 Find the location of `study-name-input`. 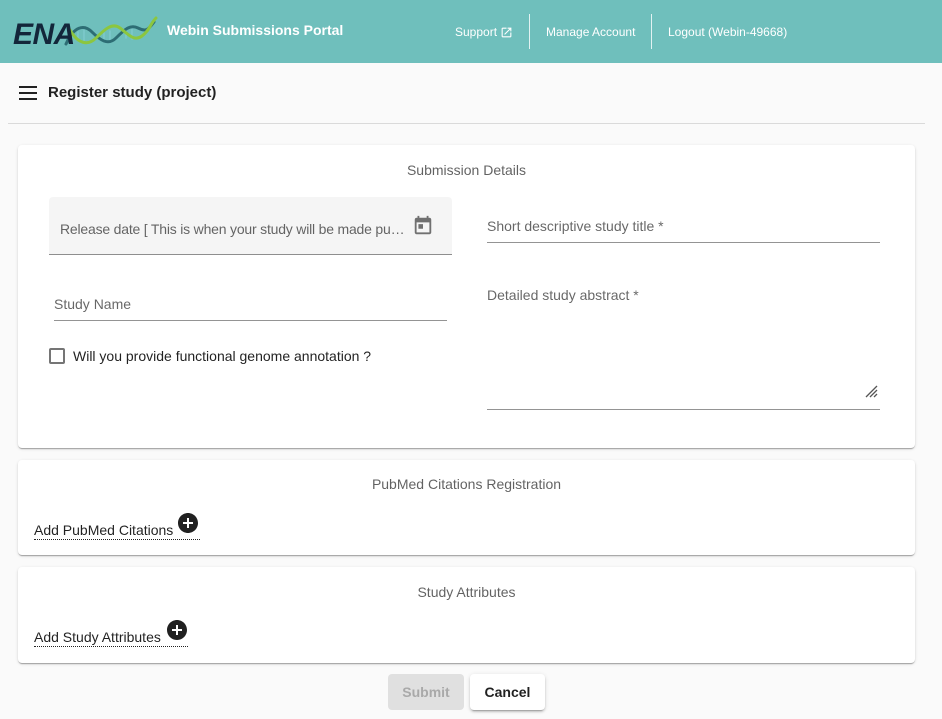

study-name-input is located at coordinates (250, 304).